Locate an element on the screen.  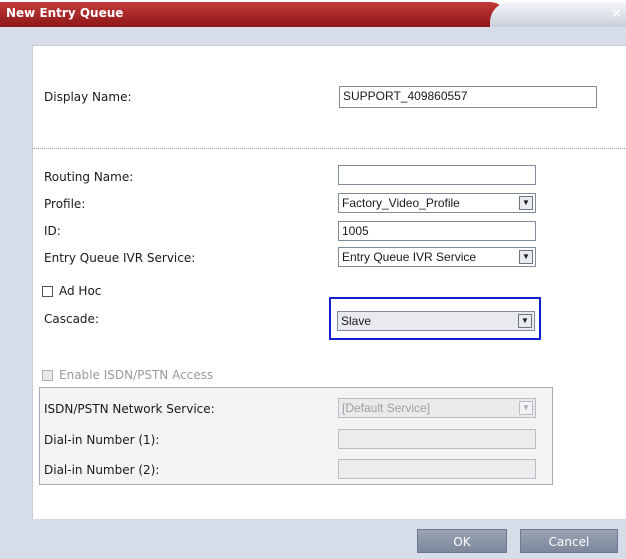
dialin-2-label: Dial-in Number (2): is located at coordinates (102, 470).